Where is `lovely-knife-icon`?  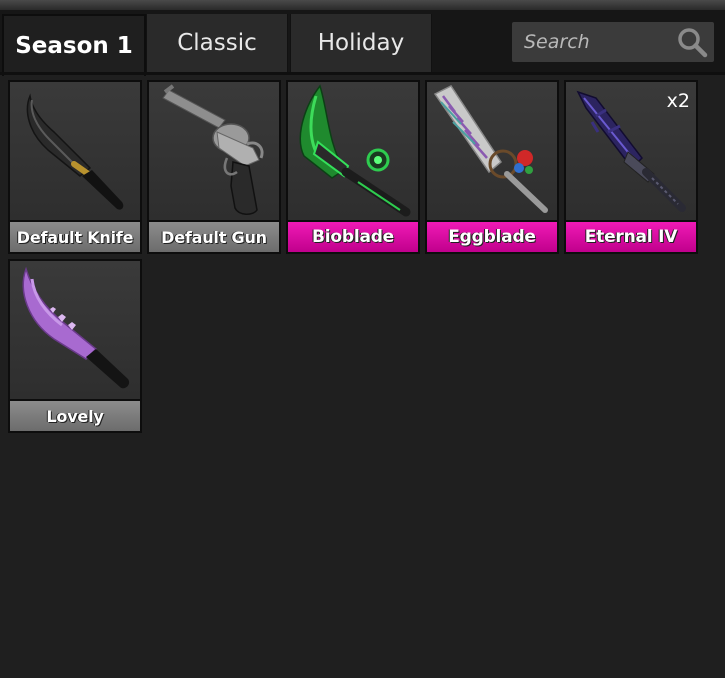
lovely-knife-icon is located at coordinates (75, 330).